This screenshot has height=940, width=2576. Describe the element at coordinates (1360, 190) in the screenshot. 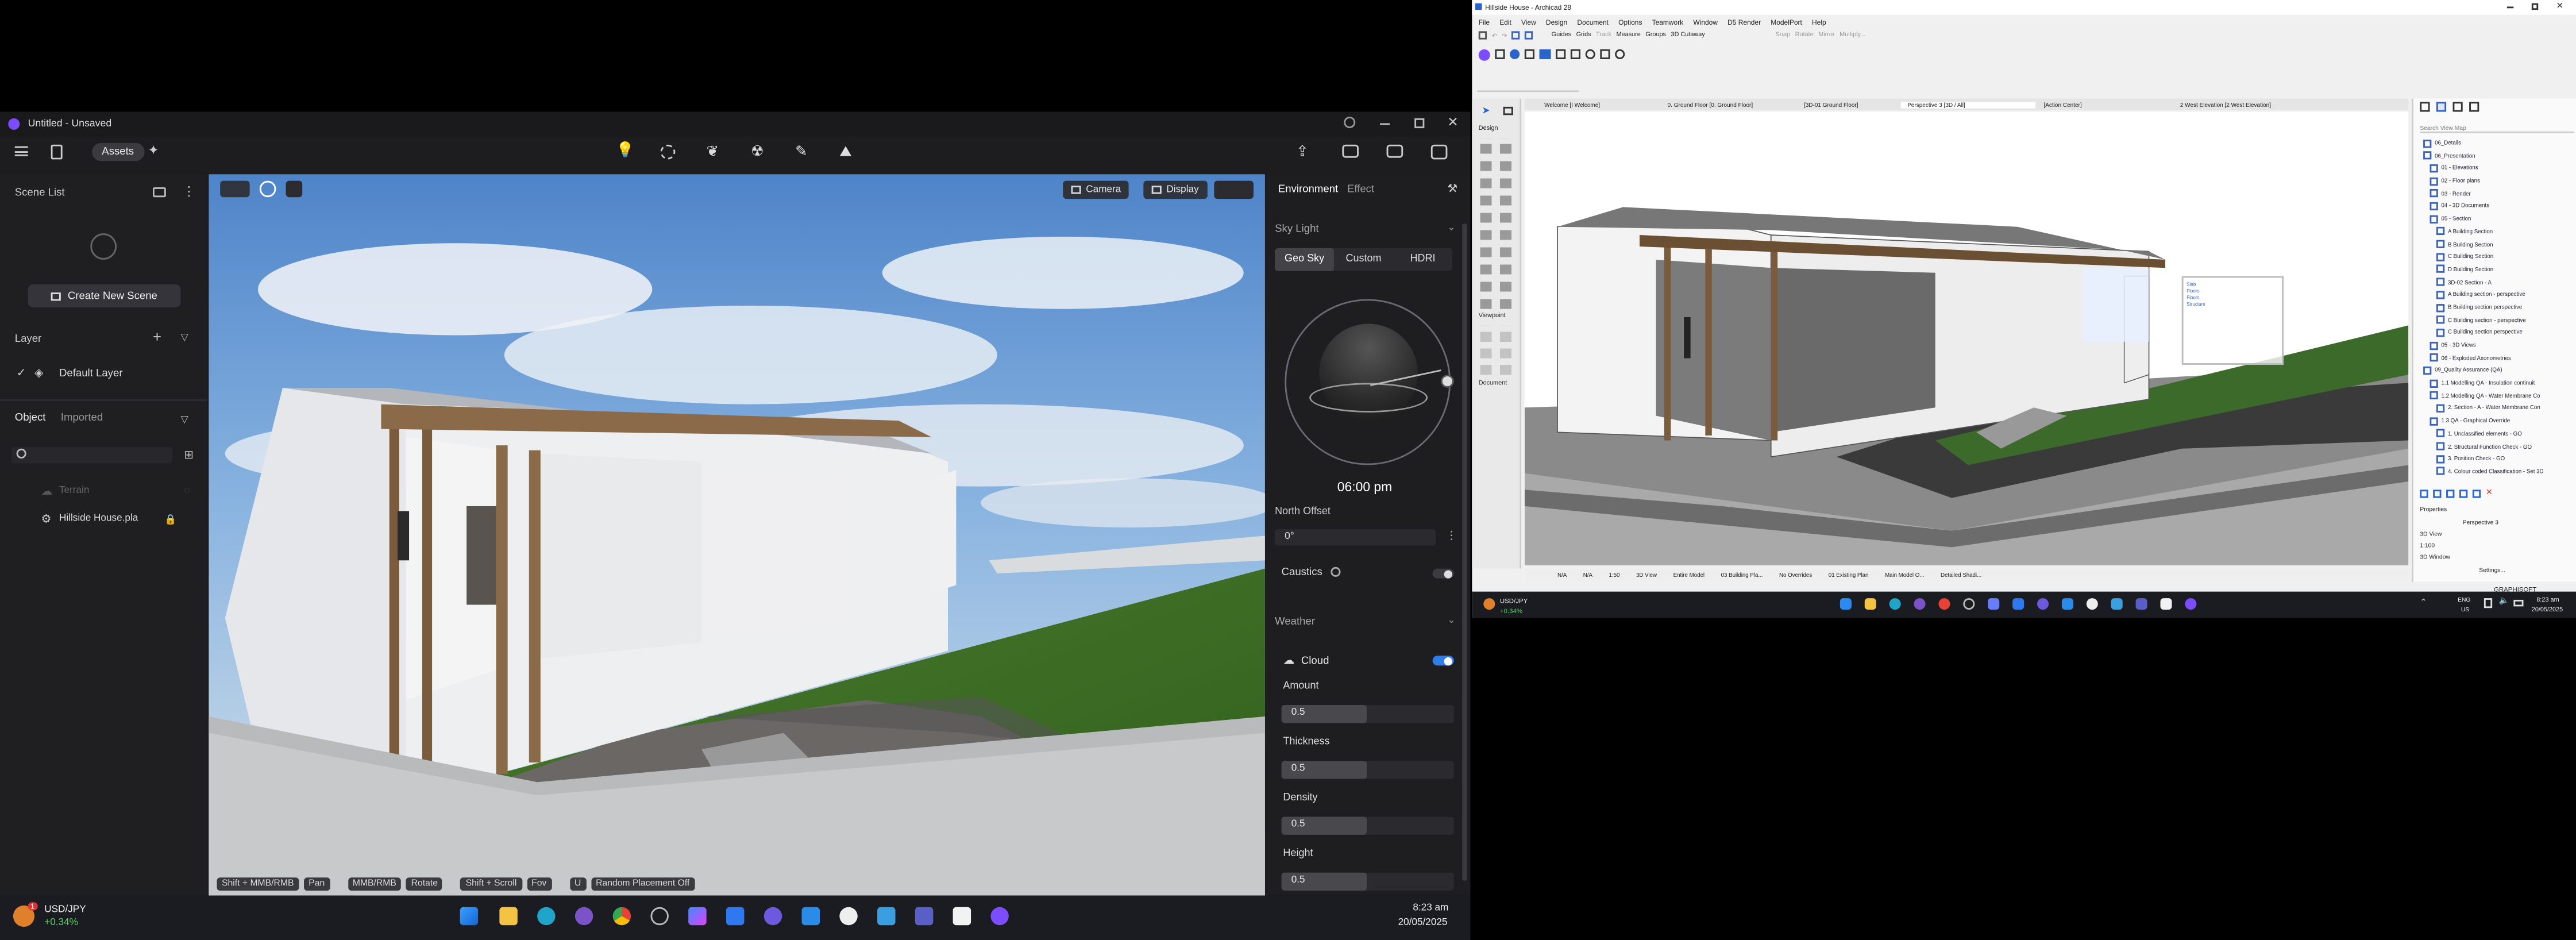

I see `tab-effect: Effect` at that location.